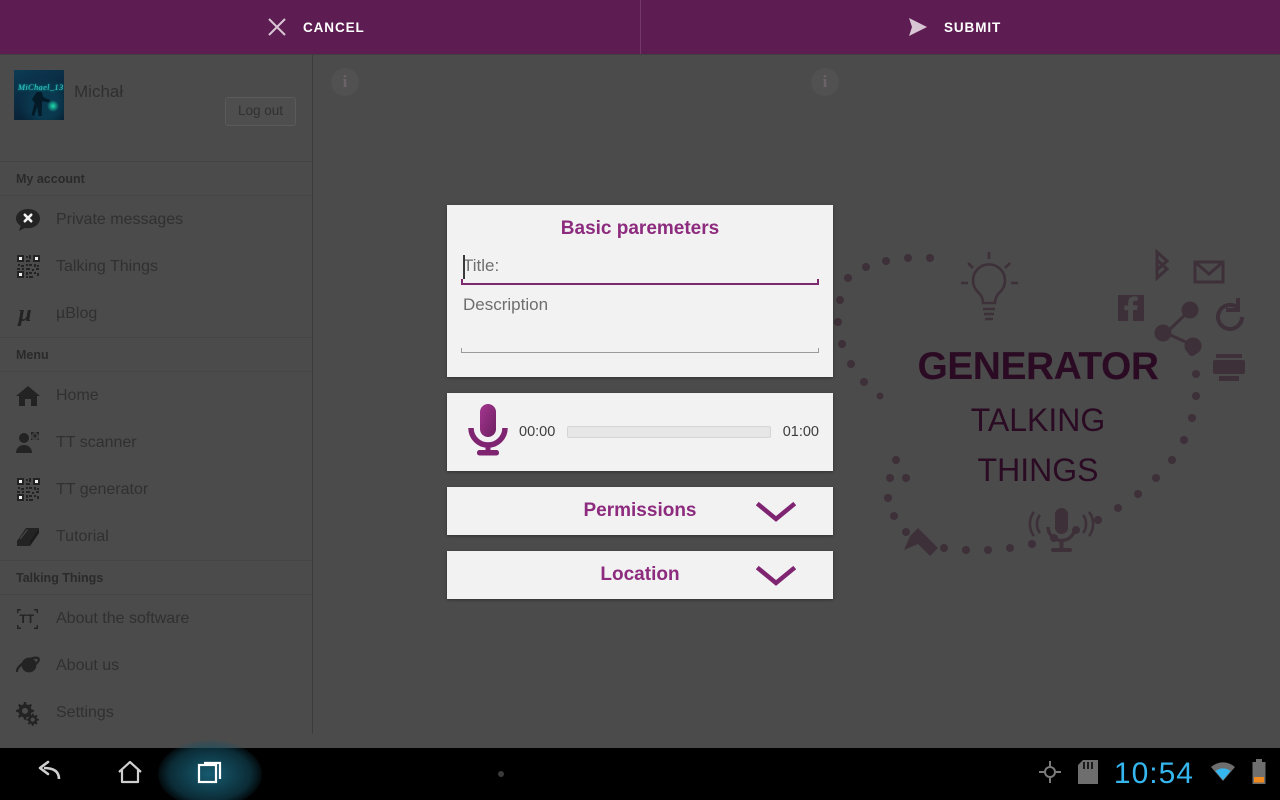 The image size is (1280, 800). What do you see at coordinates (28, 713) in the screenshot?
I see `gears-icon` at bounding box center [28, 713].